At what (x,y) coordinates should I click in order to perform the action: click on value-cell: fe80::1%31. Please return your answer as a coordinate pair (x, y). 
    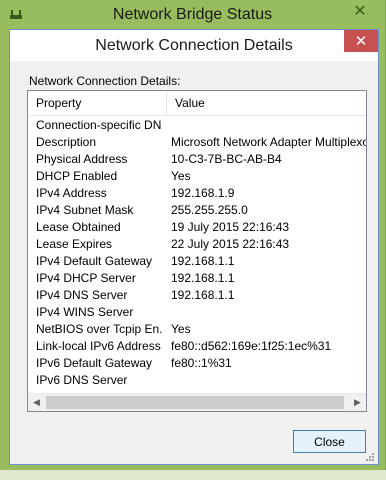
    Looking at the image, I should click on (201, 363).